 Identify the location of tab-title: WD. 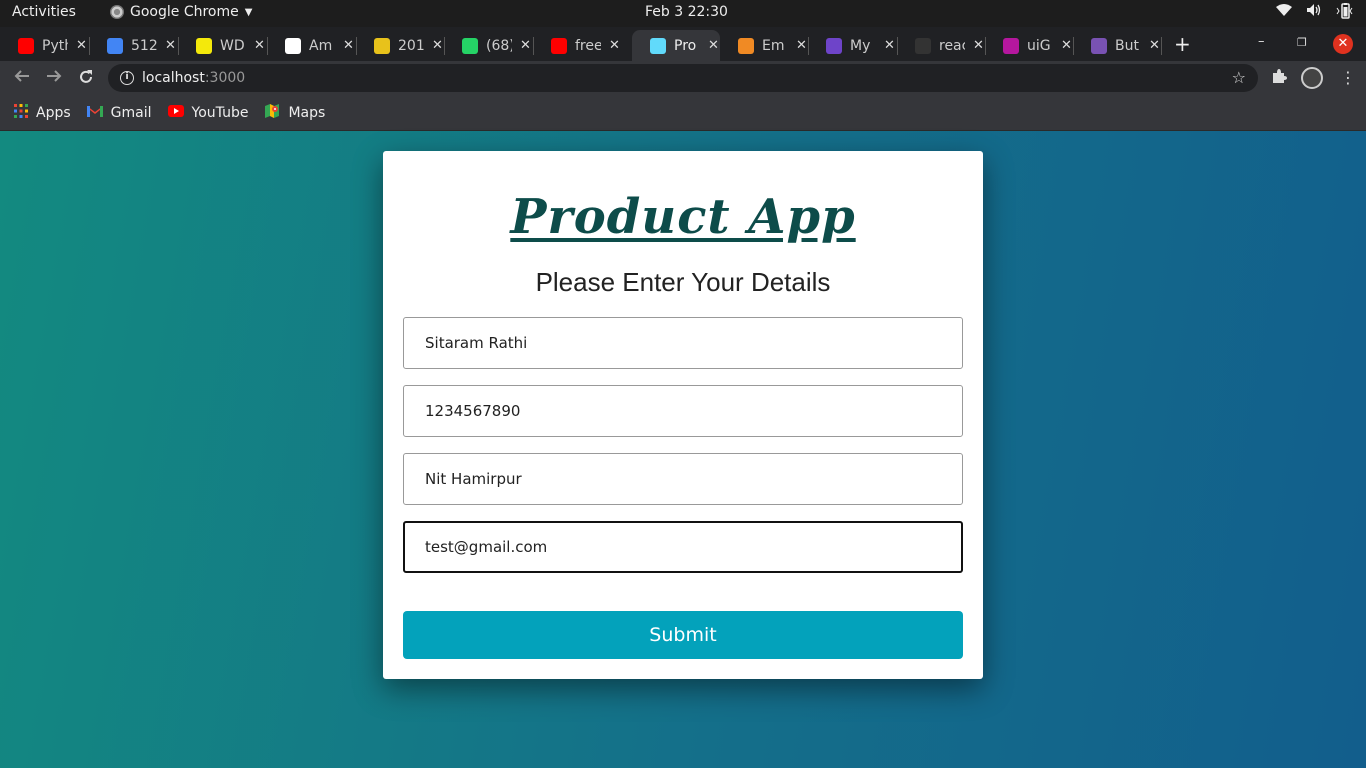
(232, 45).